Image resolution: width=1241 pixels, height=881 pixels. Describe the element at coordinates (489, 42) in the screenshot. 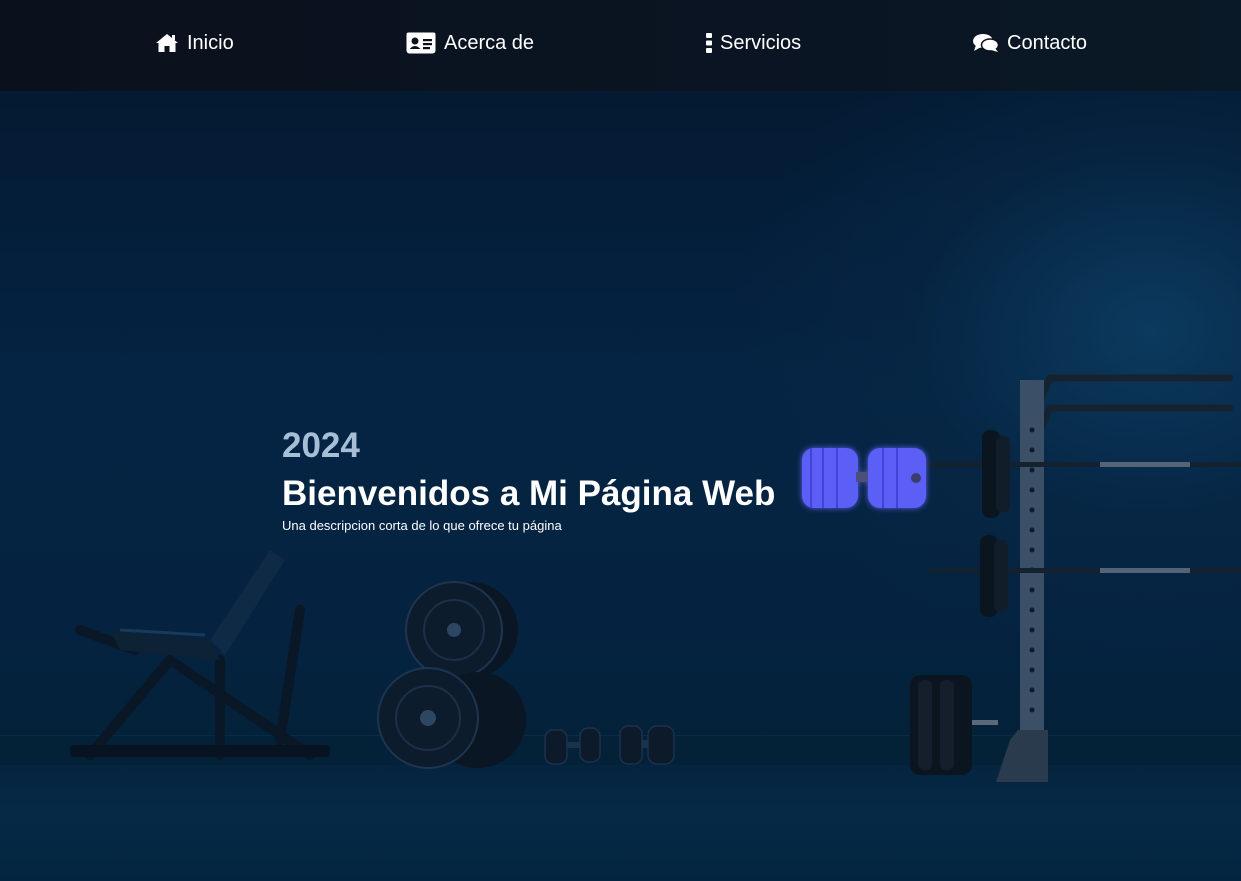

I see `nav-label-acerca-de: Acerca de` at that location.